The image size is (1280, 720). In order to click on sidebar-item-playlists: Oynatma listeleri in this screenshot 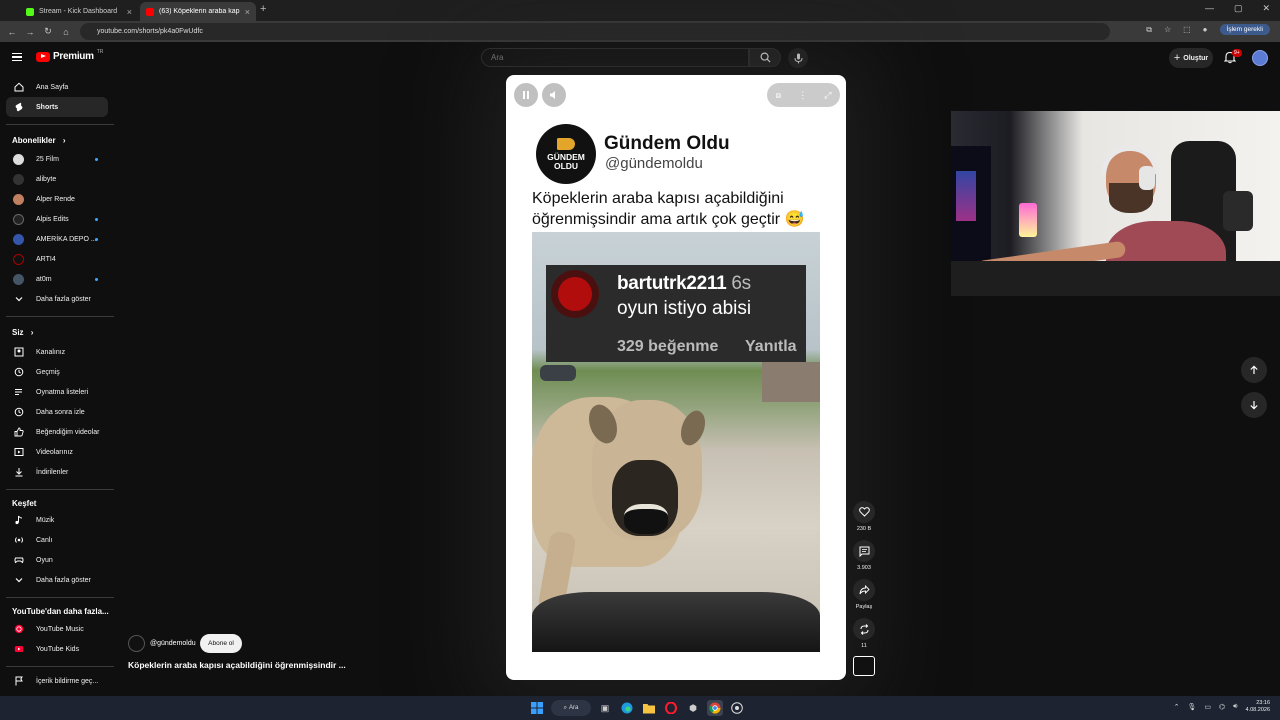, I will do `click(57, 392)`.